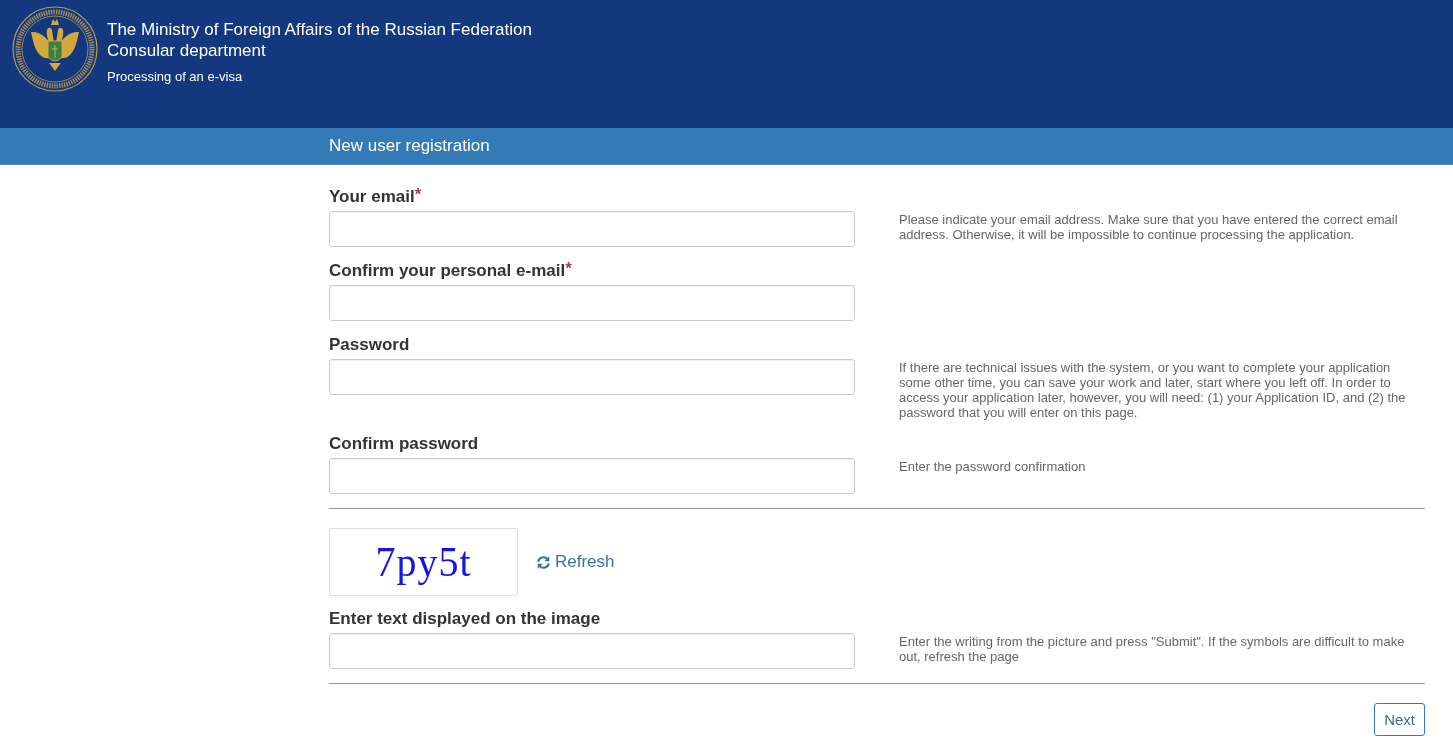  I want to click on section-title: New user registration, so click(409, 146).